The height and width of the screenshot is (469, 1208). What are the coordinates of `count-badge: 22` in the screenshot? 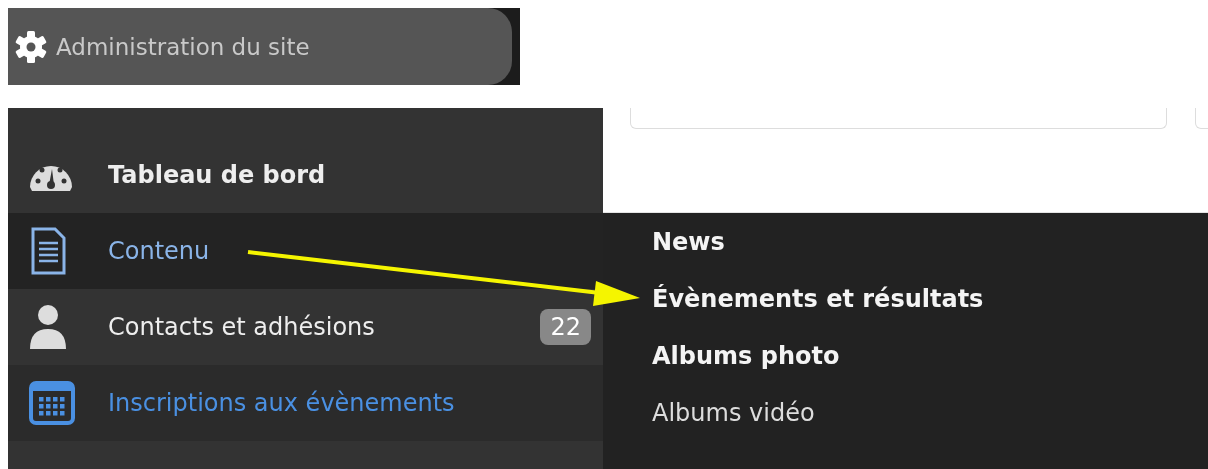 It's located at (565, 327).